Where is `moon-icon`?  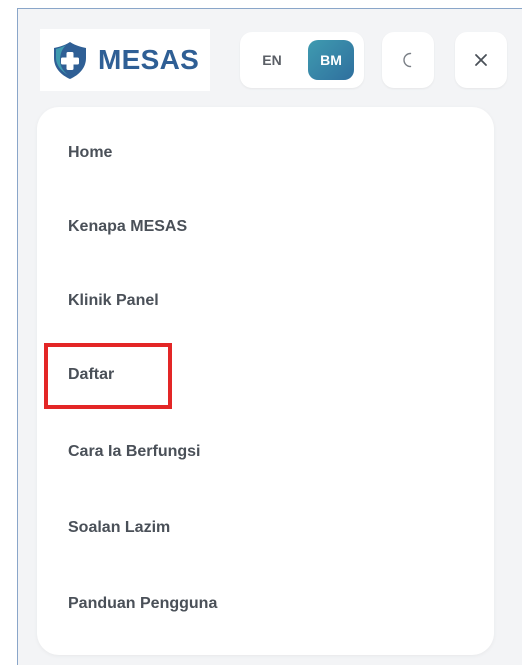
moon-icon is located at coordinates (407, 60).